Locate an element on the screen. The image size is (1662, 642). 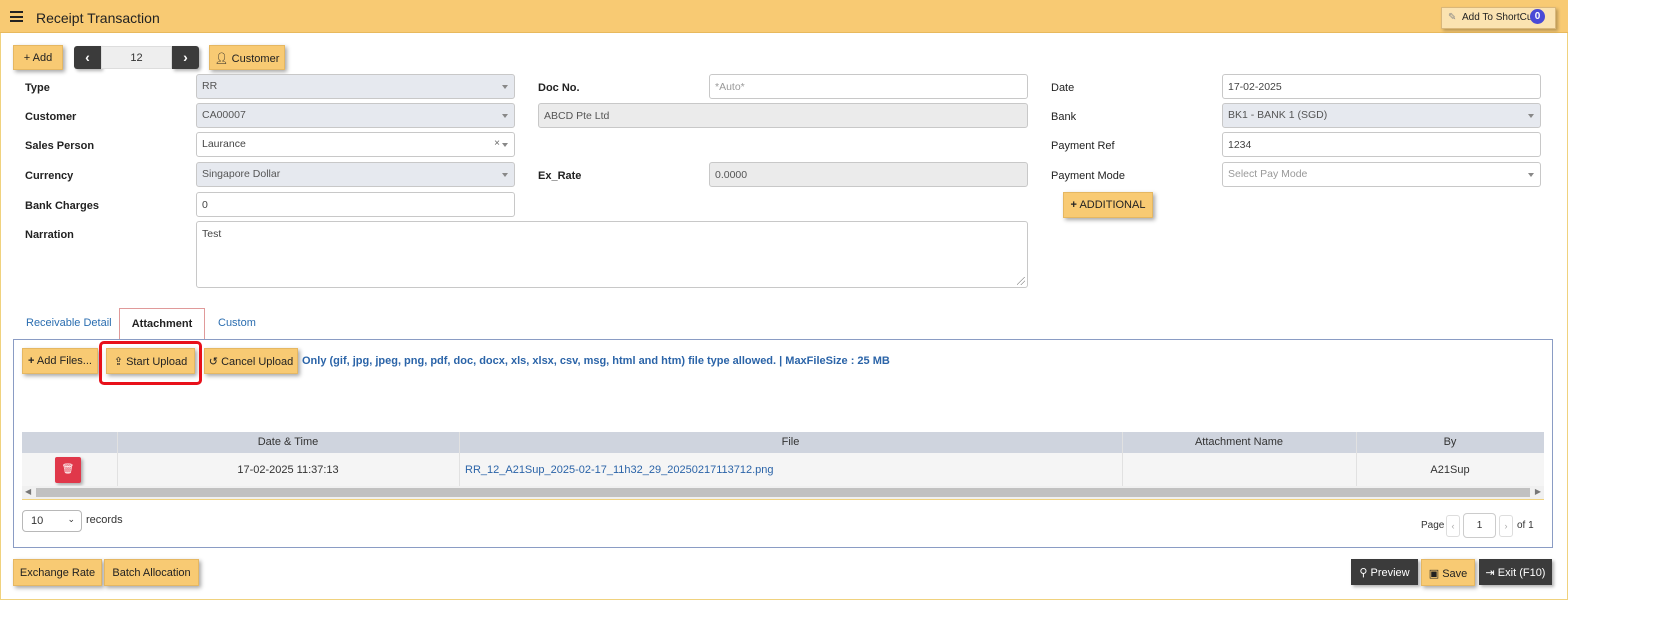
chevron-left-icon: ‹ is located at coordinates (87, 57).